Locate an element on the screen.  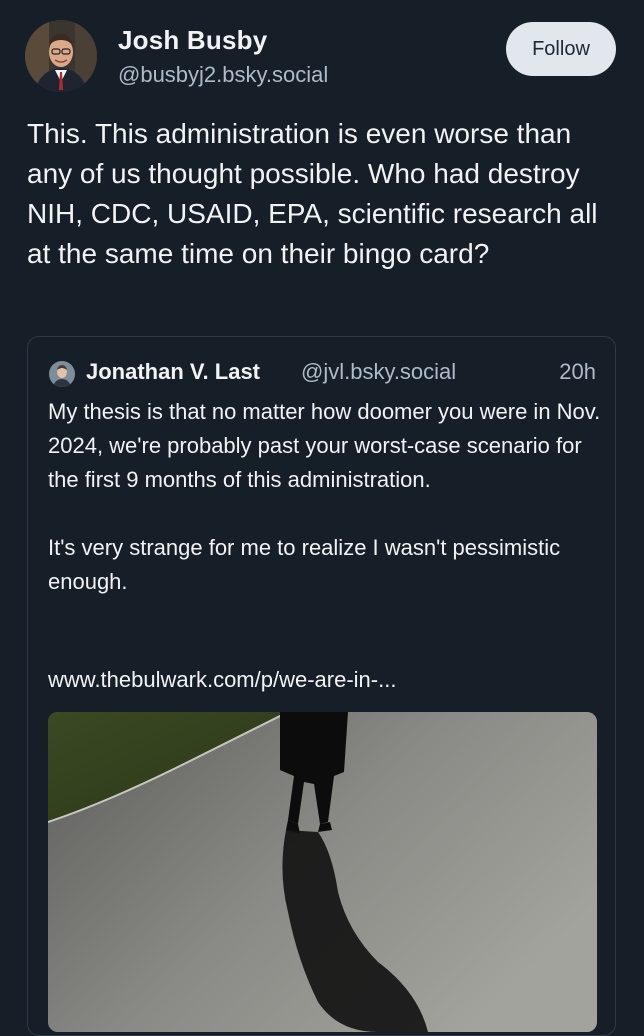
quoted-author-handle: @jvl.bsky.social is located at coordinates (378, 372).